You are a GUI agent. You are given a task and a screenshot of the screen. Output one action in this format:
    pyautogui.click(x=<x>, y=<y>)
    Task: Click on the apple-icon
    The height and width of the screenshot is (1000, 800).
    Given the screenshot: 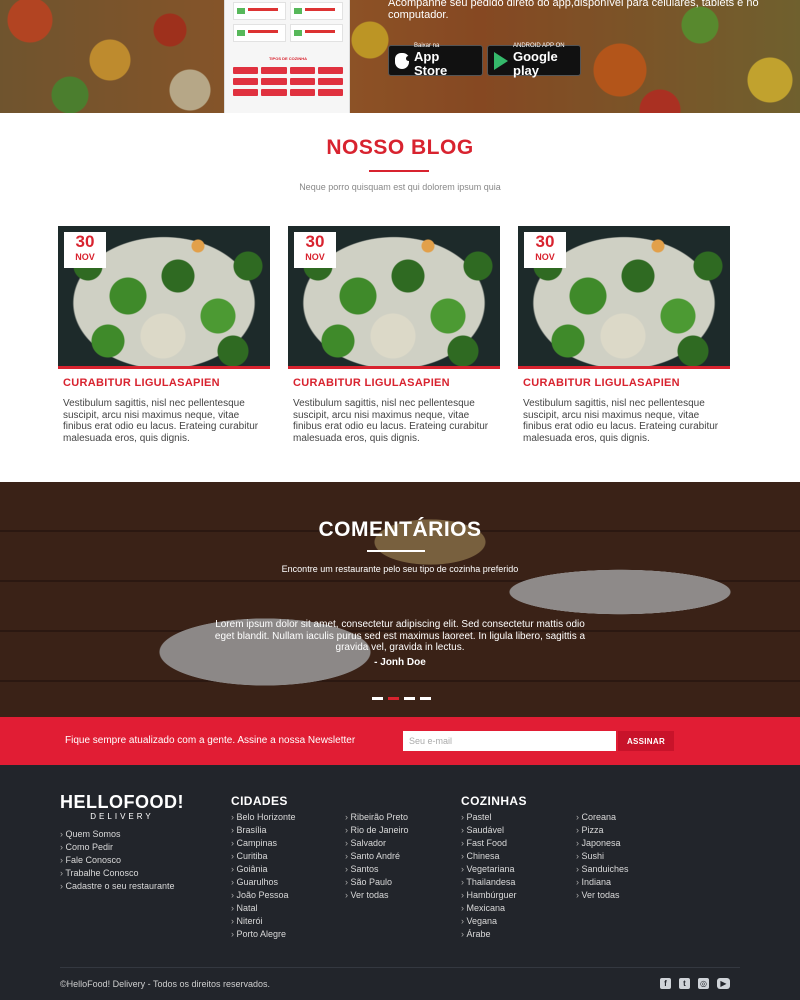 What is the action you would take?
    pyautogui.click(x=403, y=60)
    